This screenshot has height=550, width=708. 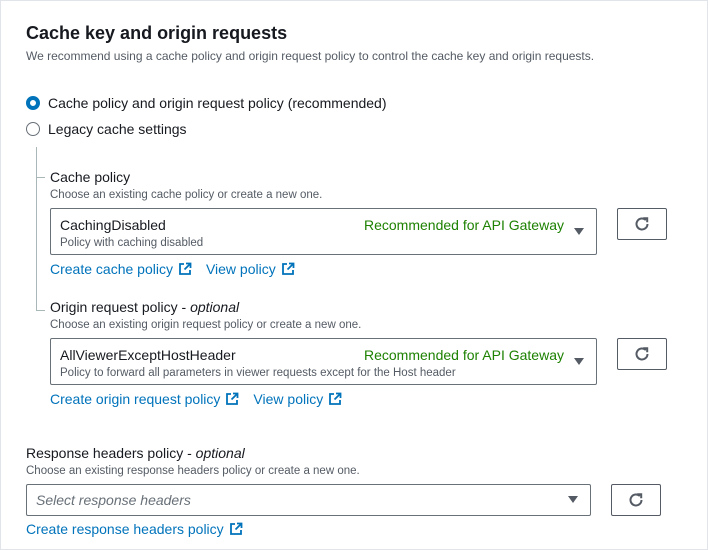 I want to click on create-response-headers-policy-link: Create response headers policy, so click(x=134, y=529).